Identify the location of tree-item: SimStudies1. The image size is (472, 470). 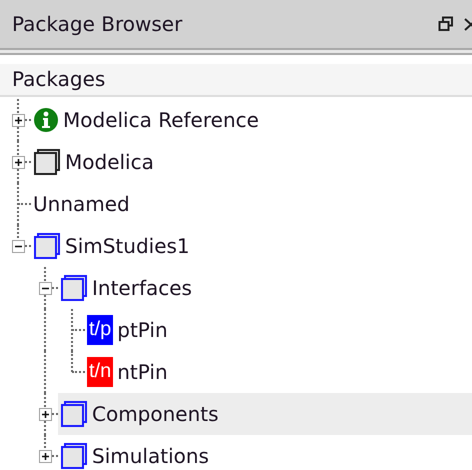
(251, 246).